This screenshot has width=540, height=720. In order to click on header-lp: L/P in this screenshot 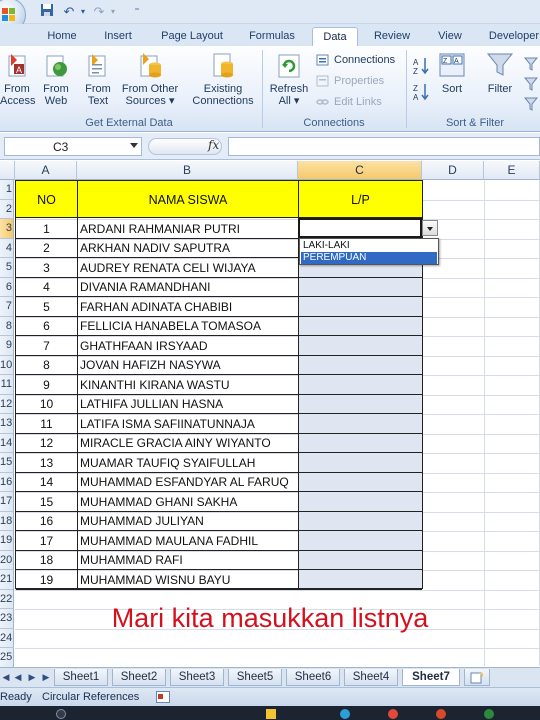, I will do `click(360, 199)`.